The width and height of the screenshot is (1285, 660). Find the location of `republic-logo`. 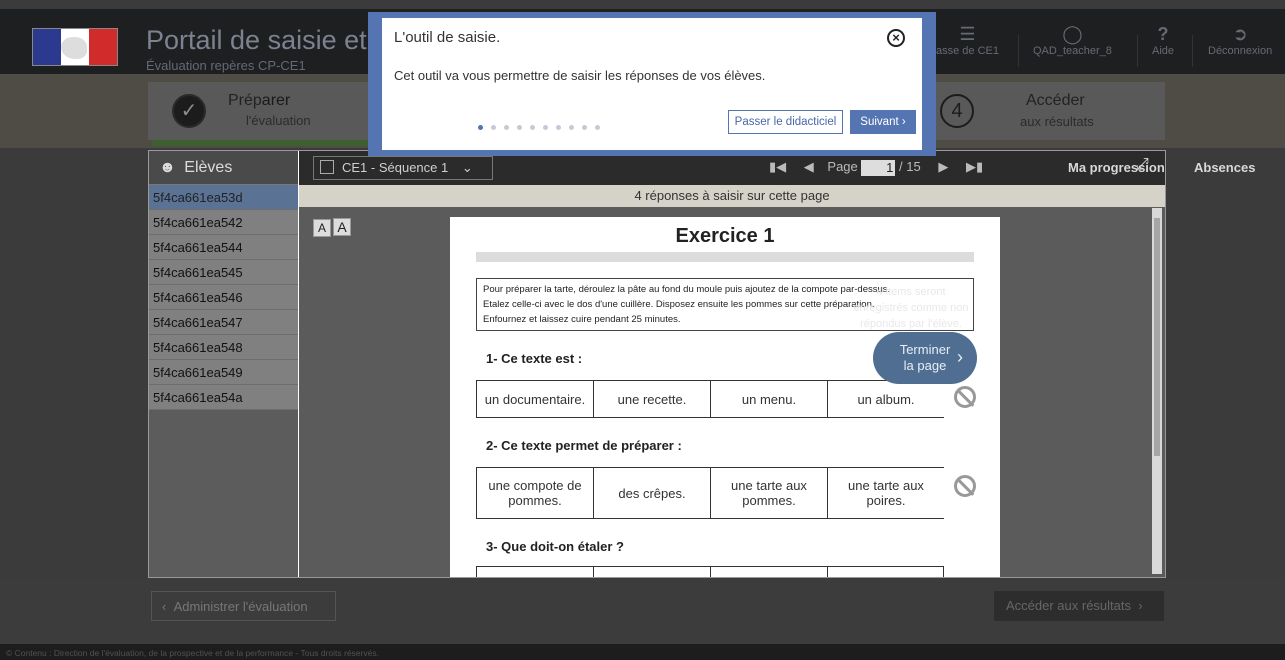

republic-logo is located at coordinates (75, 47).